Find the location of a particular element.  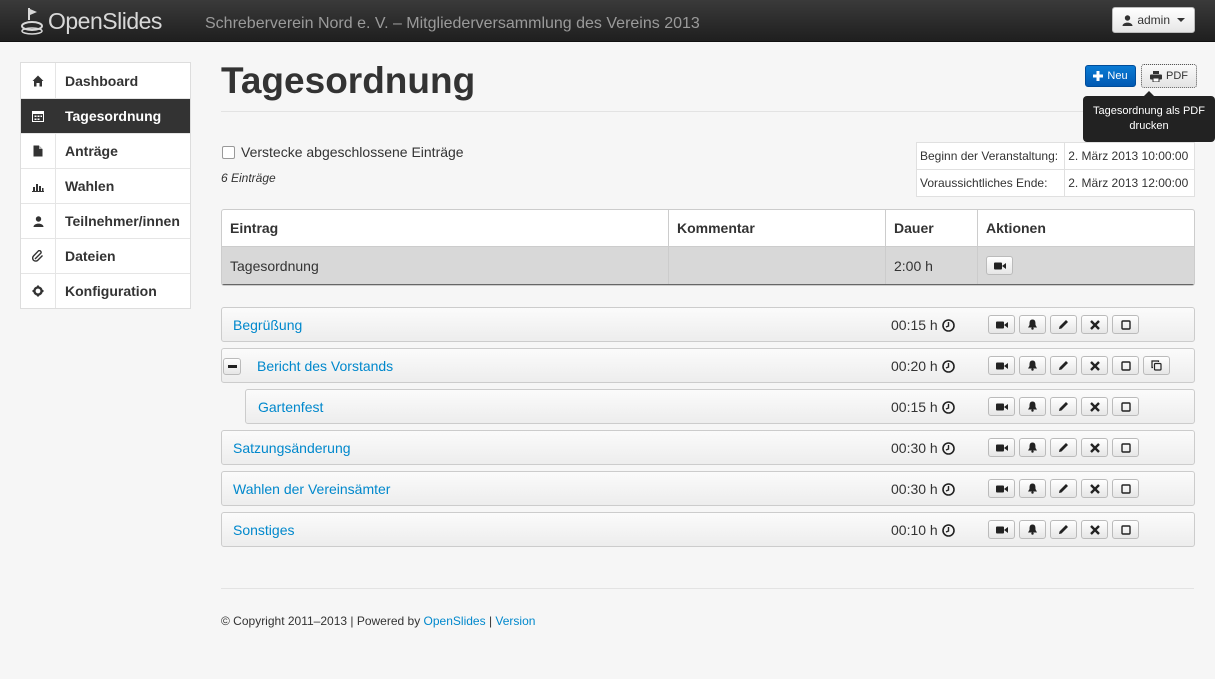

home-icon is located at coordinates (38, 80).